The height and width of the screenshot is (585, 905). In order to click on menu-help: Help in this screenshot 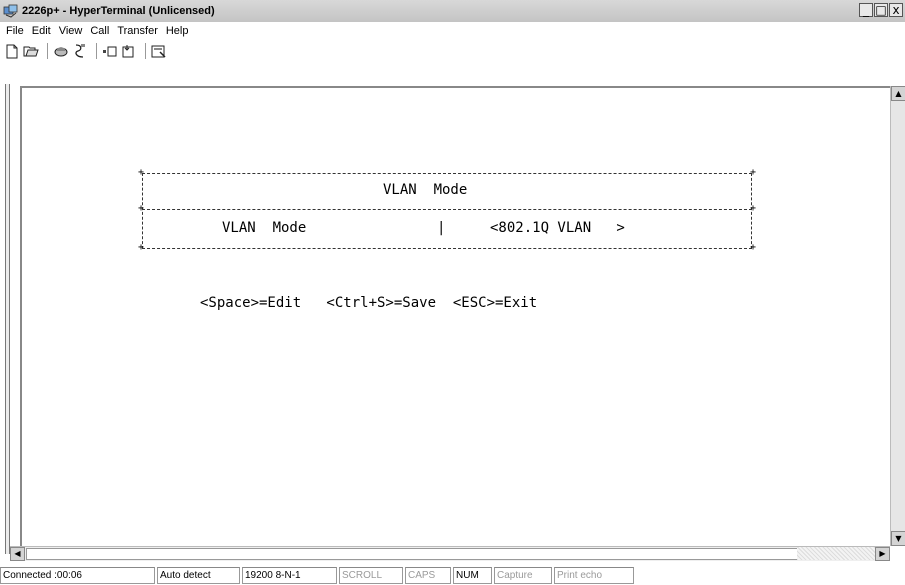, I will do `click(177, 31)`.